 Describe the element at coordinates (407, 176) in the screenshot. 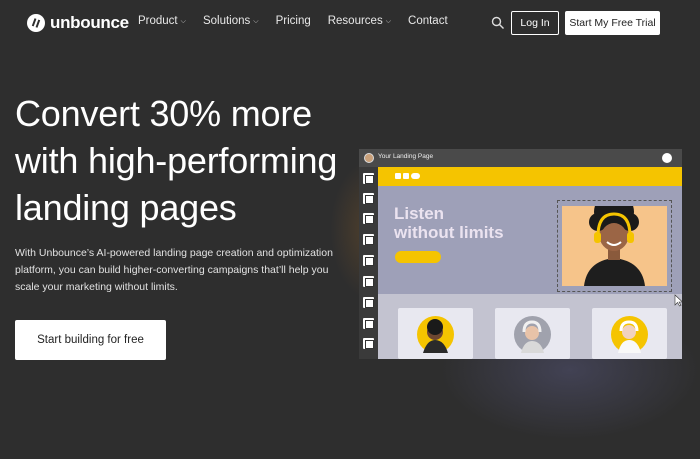

I see `page-logo-placeholder` at that location.